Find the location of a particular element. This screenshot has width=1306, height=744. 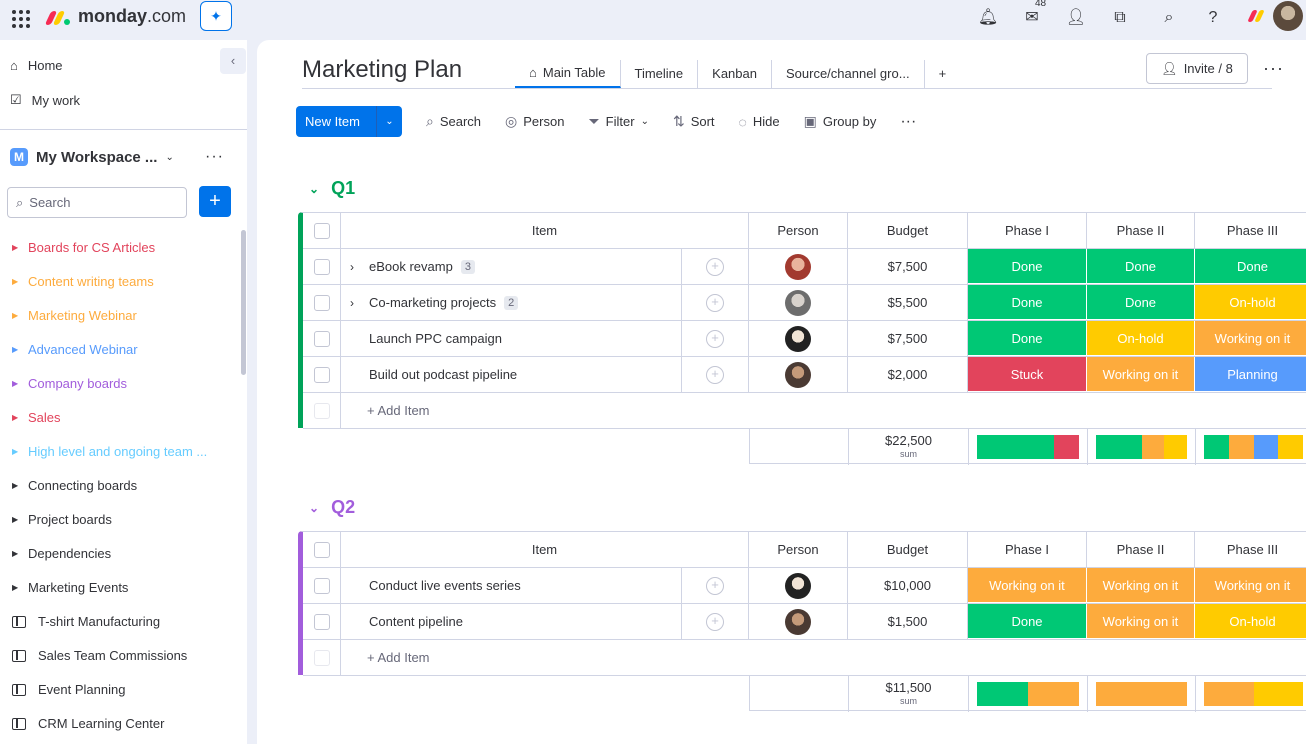

item-name-cell: › Co-marketing projects 2 is located at coordinates (511, 302).